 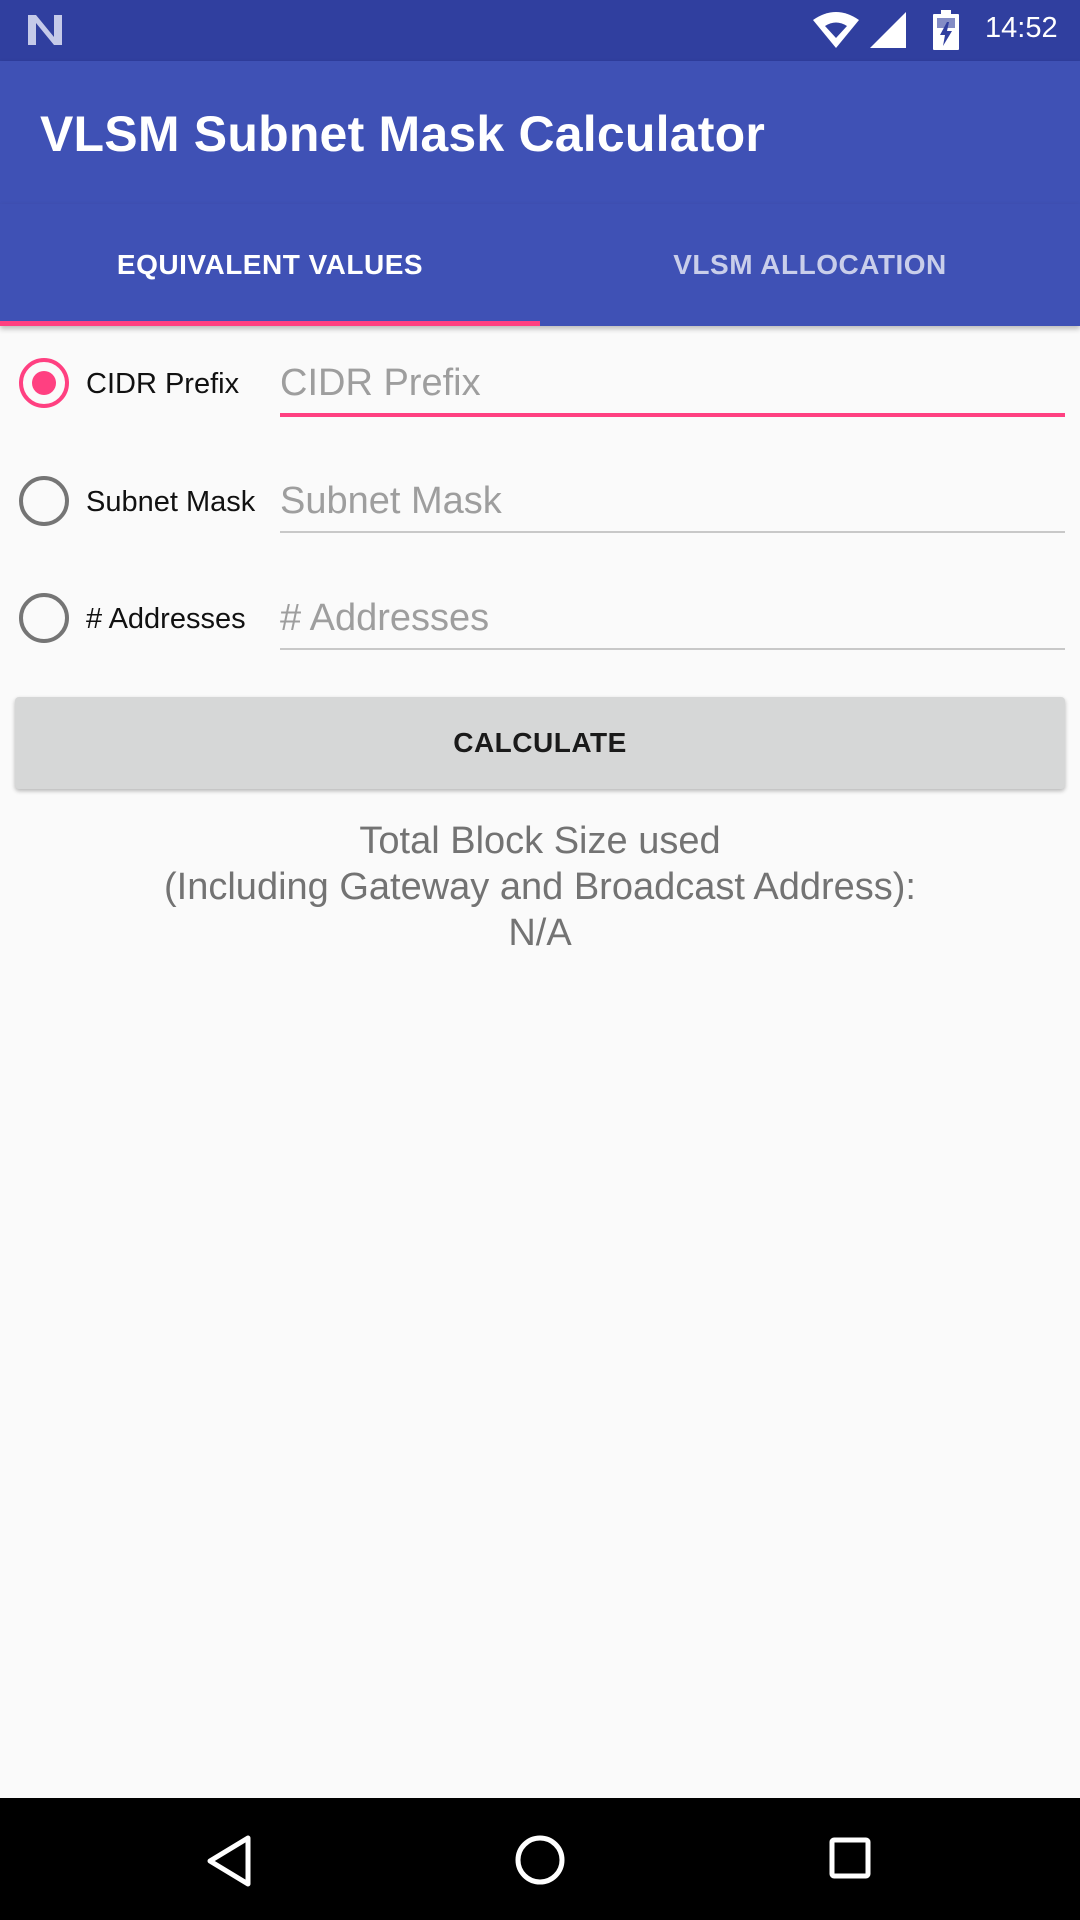 I want to click on tab-label: EQUIVALENT VALUES, so click(x=270, y=264).